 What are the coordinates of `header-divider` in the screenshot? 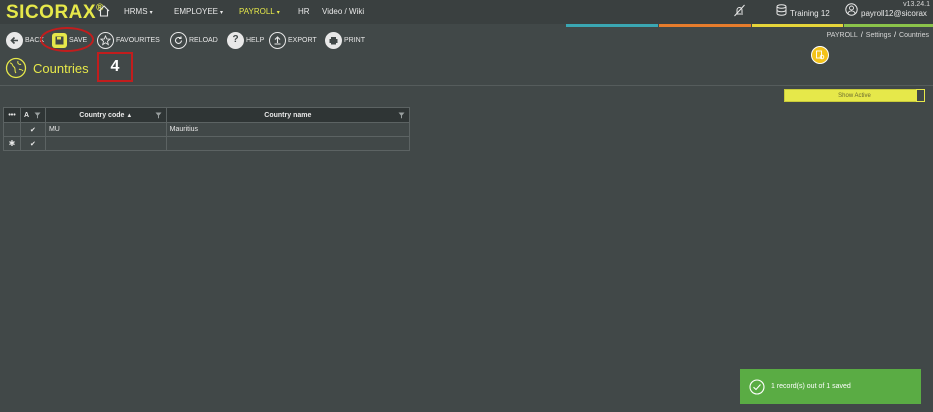 It's located at (466, 85).